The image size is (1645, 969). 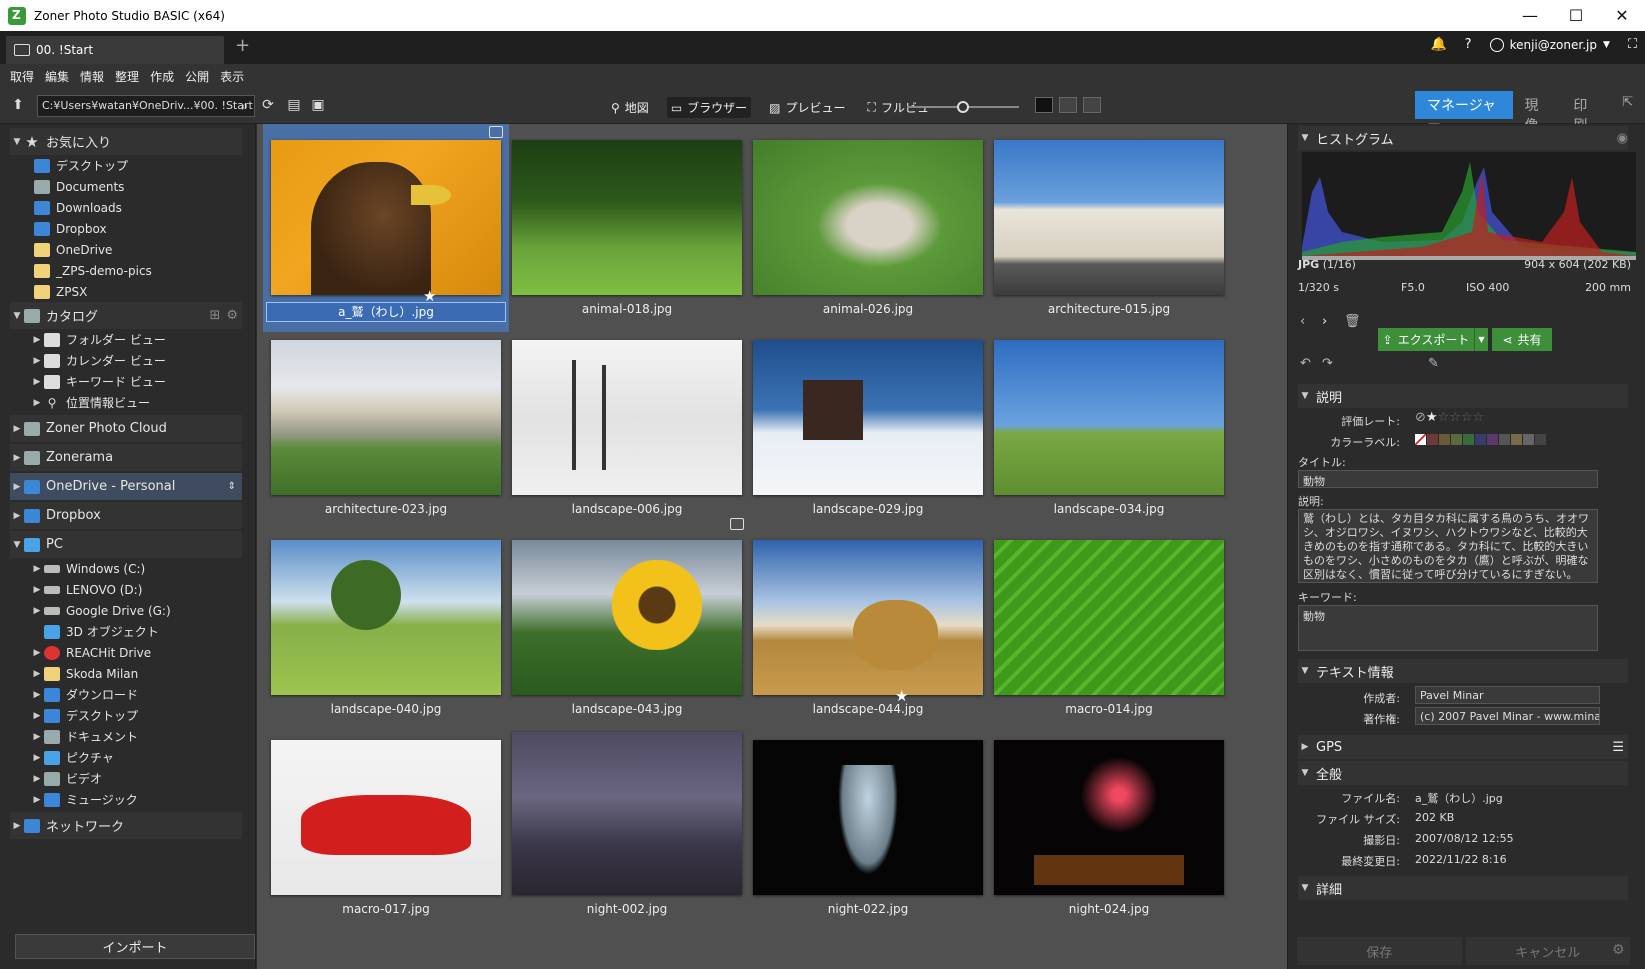 I want to click on photo-cell: macro-017.jpg, so click(x=386, y=828).